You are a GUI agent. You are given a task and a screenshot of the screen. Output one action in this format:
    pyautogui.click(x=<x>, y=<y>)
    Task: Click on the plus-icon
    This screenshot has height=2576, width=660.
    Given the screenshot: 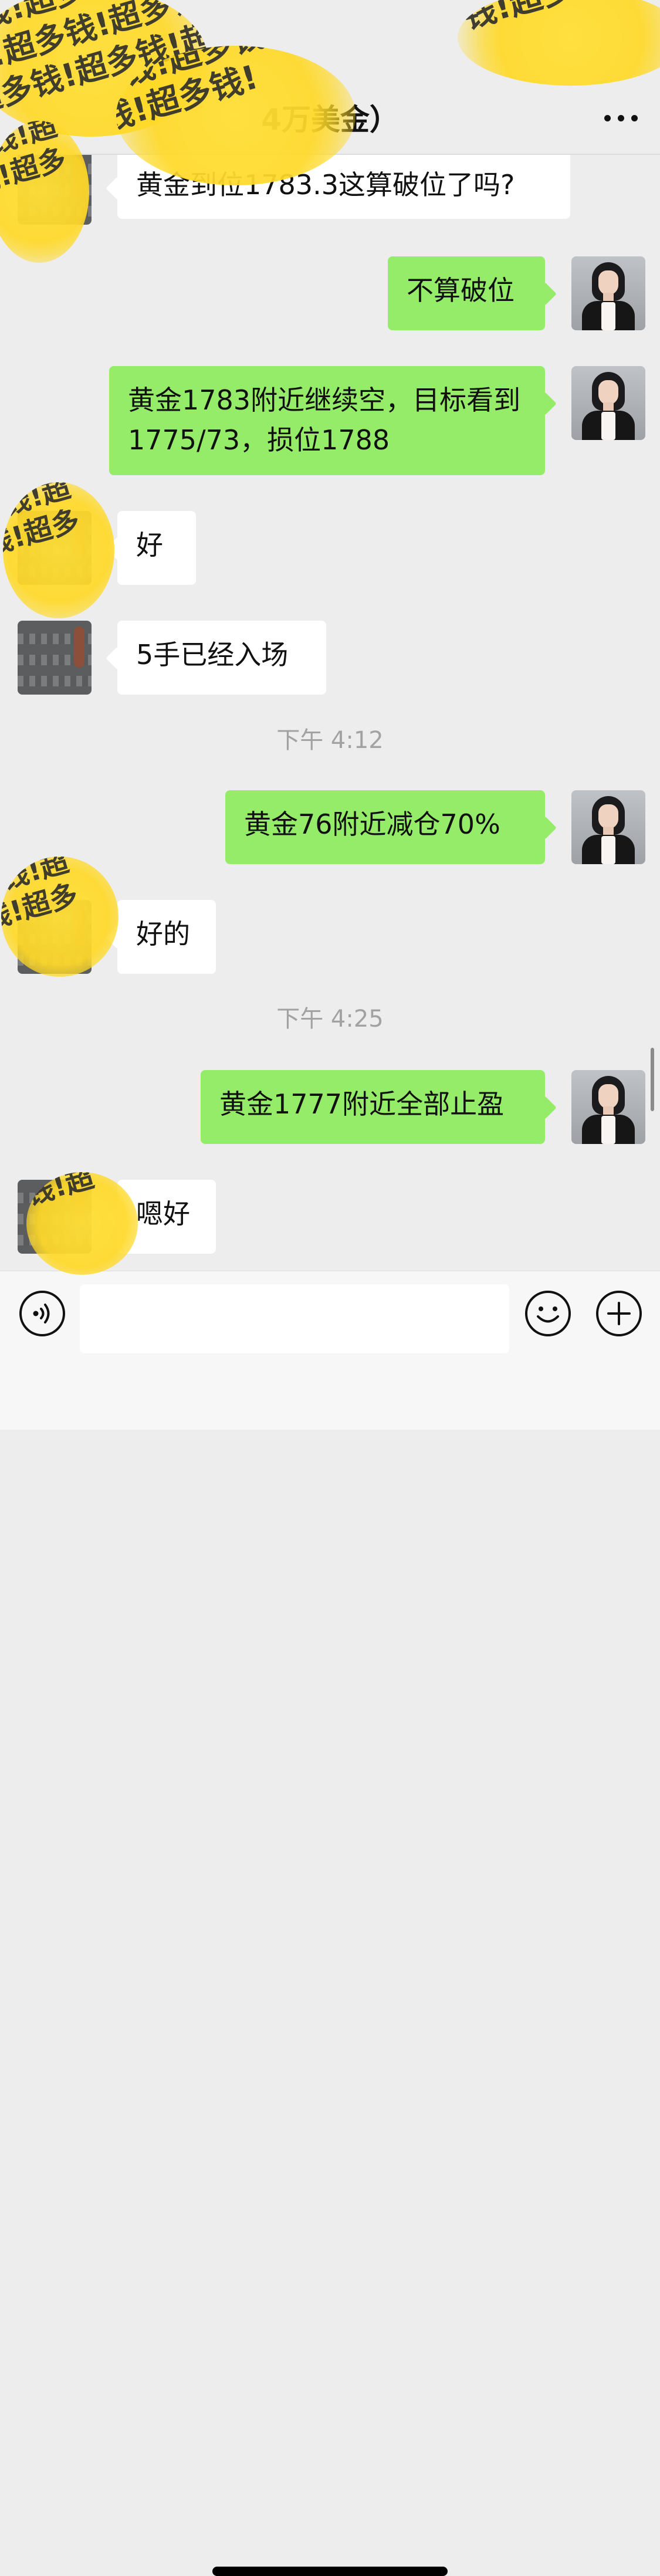 What is the action you would take?
    pyautogui.click(x=619, y=1313)
    